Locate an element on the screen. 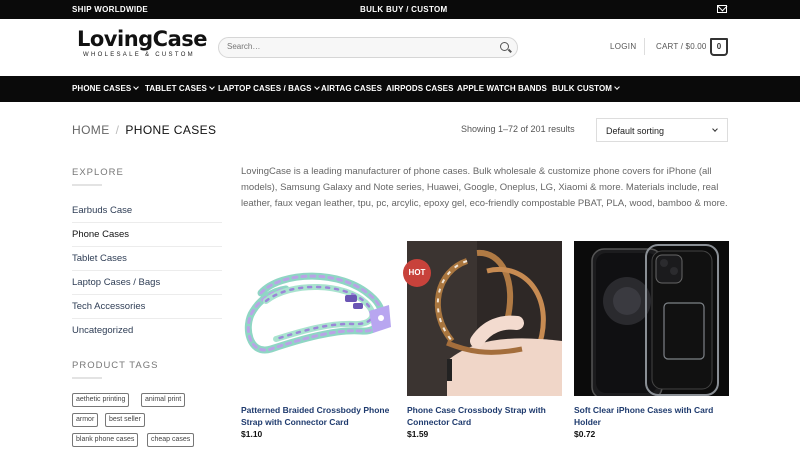 This screenshot has width=800, height=450. nav-apple-watch-bands: APPLE WATCH BANDS is located at coordinates (502, 88).